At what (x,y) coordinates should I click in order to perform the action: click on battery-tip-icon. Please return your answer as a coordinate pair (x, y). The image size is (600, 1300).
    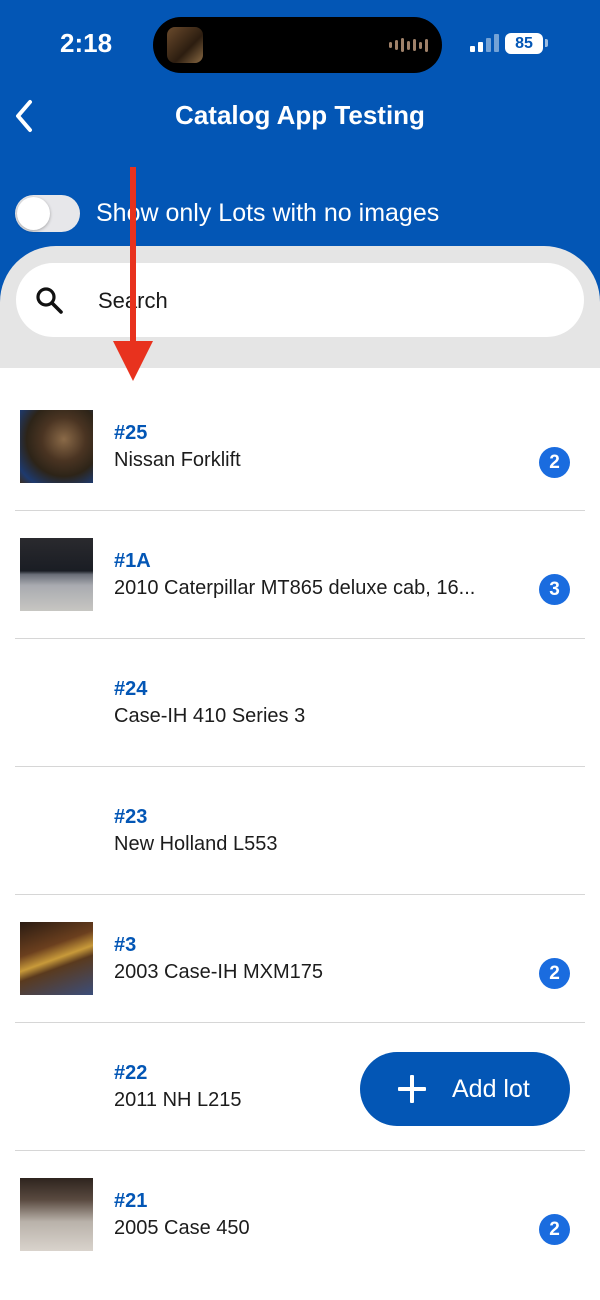
    Looking at the image, I should click on (546, 43).